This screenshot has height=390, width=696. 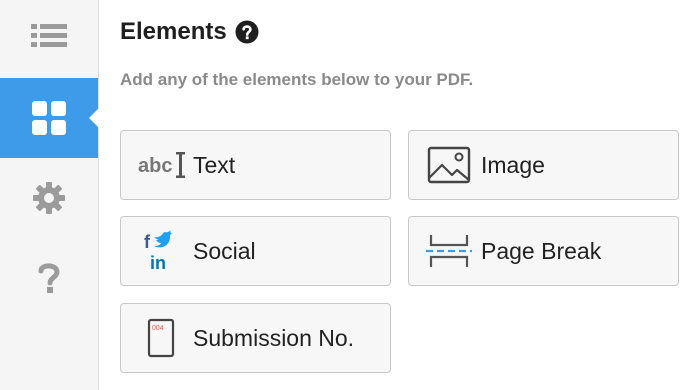 What do you see at coordinates (163, 239) in the screenshot?
I see `twitter-icon` at bounding box center [163, 239].